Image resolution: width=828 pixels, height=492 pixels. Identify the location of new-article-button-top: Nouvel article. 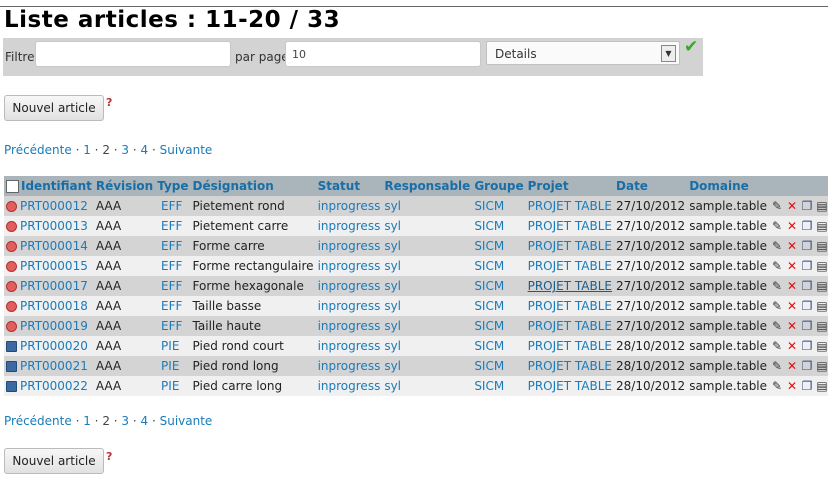
(54, 108).